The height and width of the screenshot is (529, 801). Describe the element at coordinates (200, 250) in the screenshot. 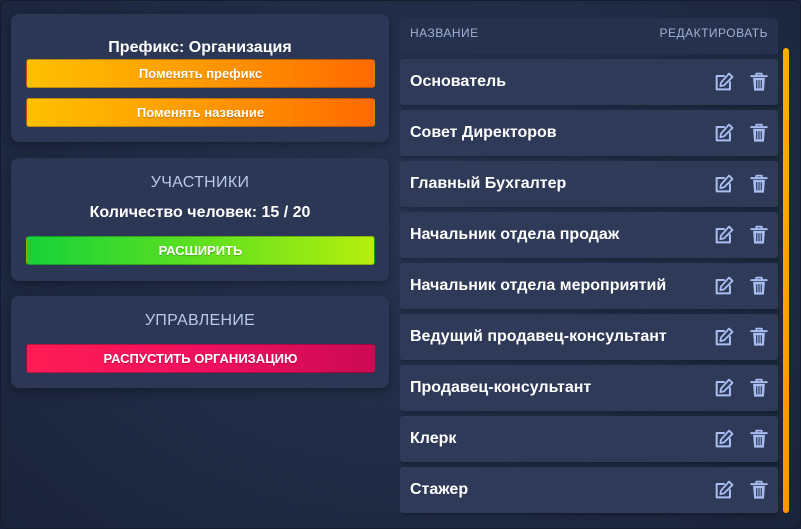

I see `expand-button: РАСШИРИТЬ` at that location.